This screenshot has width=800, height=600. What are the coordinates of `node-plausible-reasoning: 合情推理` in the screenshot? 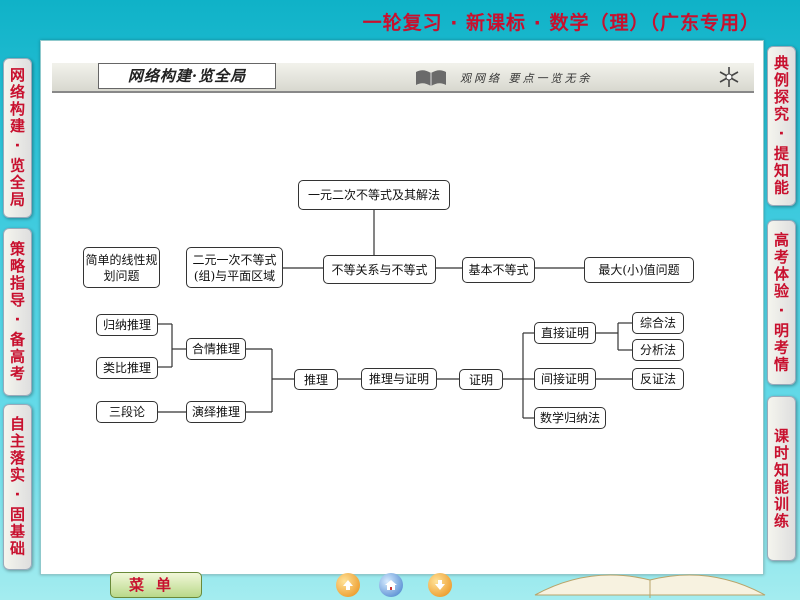 It's located at (216, 349).